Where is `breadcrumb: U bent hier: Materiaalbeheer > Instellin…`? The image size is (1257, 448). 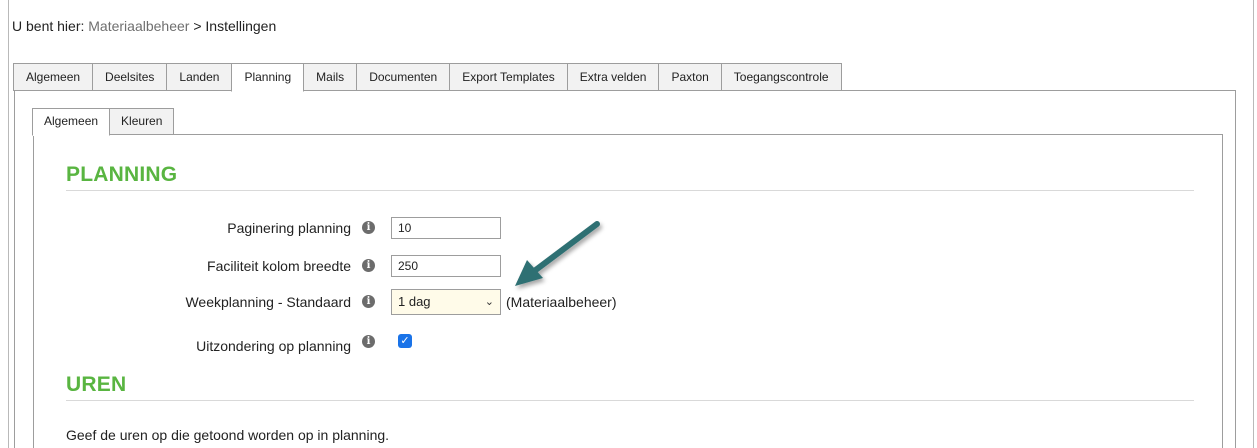
breadcrumb: U bent hier: Materiaalbeheer > Instellin… is located at coordinates (144, 26).